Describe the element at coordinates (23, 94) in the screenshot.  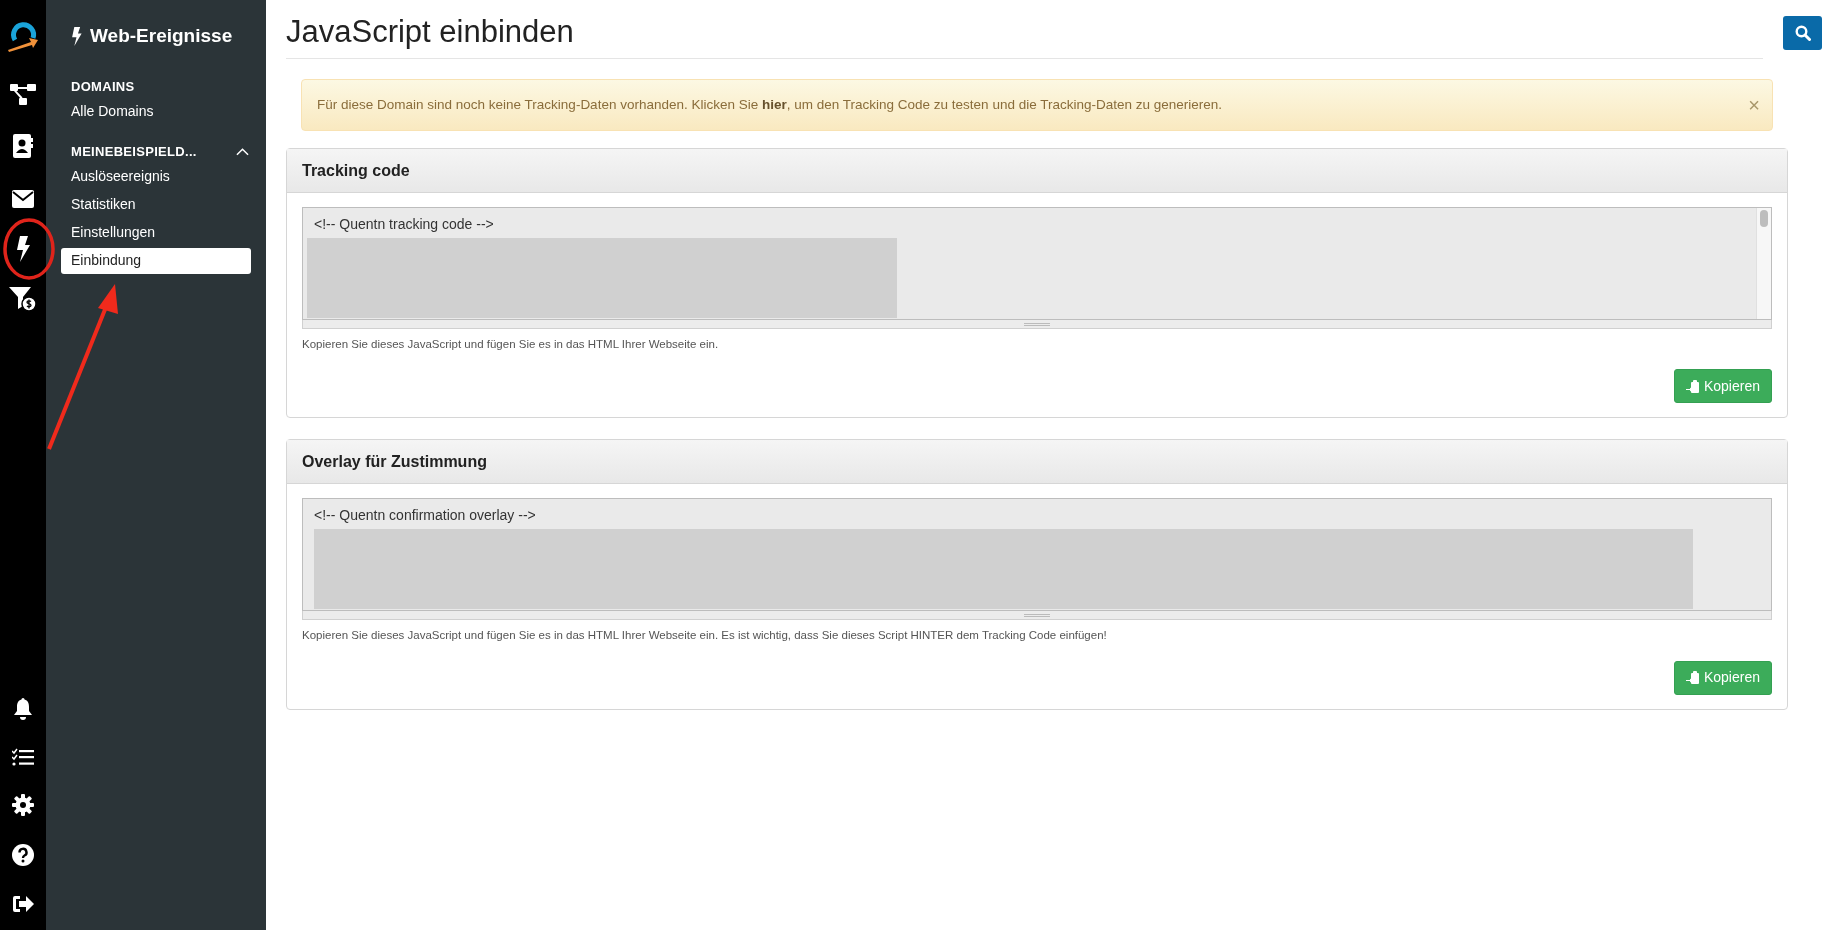
I see `hierarchy-icon` at that location.